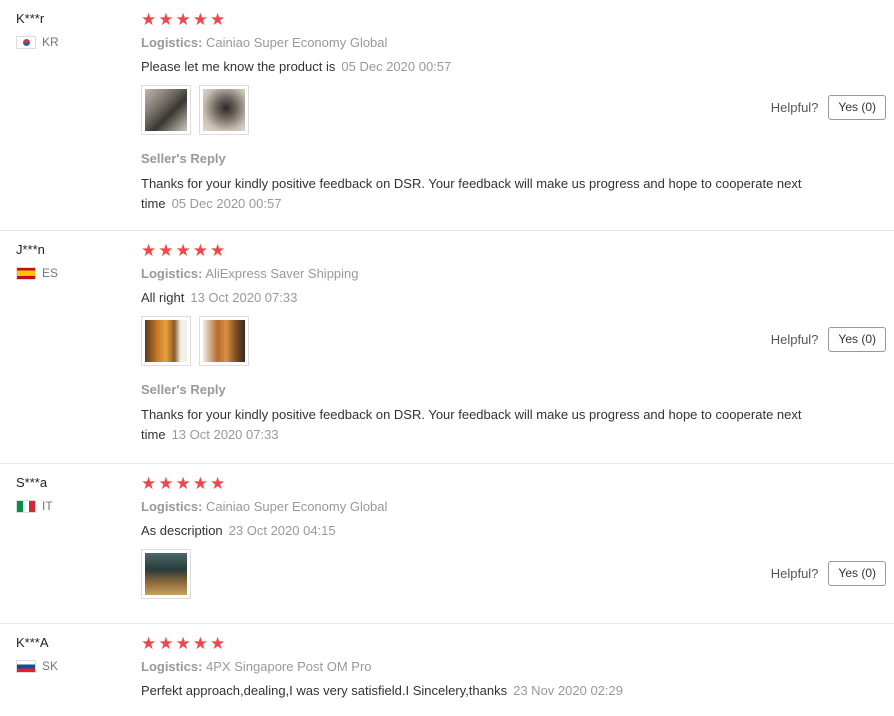 Image resolution: width=894 pixels, height=716 pixels. Describe the element at coordinates (238, 66) in the screenshot. I see `review-body: Please let me know the product is` at that location.